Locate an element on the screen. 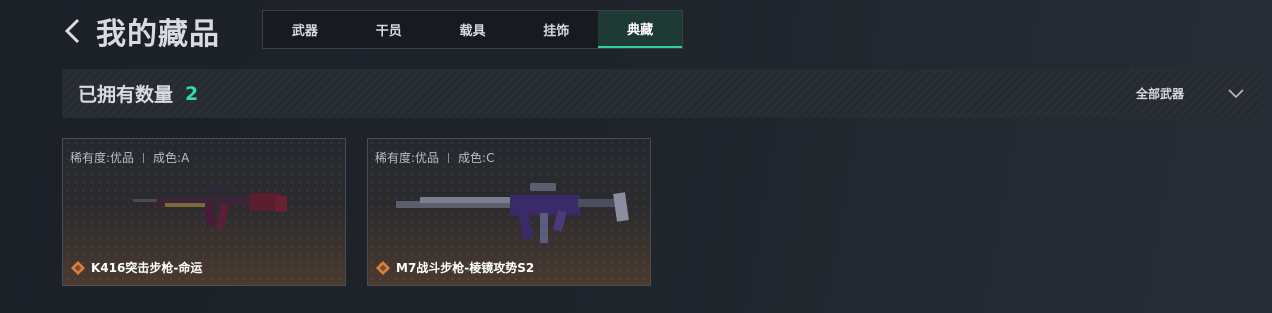 The image size is (1272, 313). tab-charms: 挂饰 is located at coordinates (556, 29).